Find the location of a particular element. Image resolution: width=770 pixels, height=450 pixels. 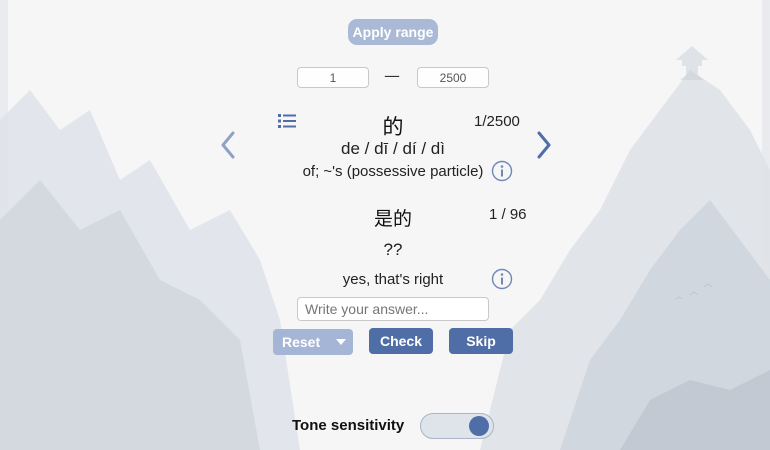

word-pinyin: ?? is located at coordinates (393, 249).